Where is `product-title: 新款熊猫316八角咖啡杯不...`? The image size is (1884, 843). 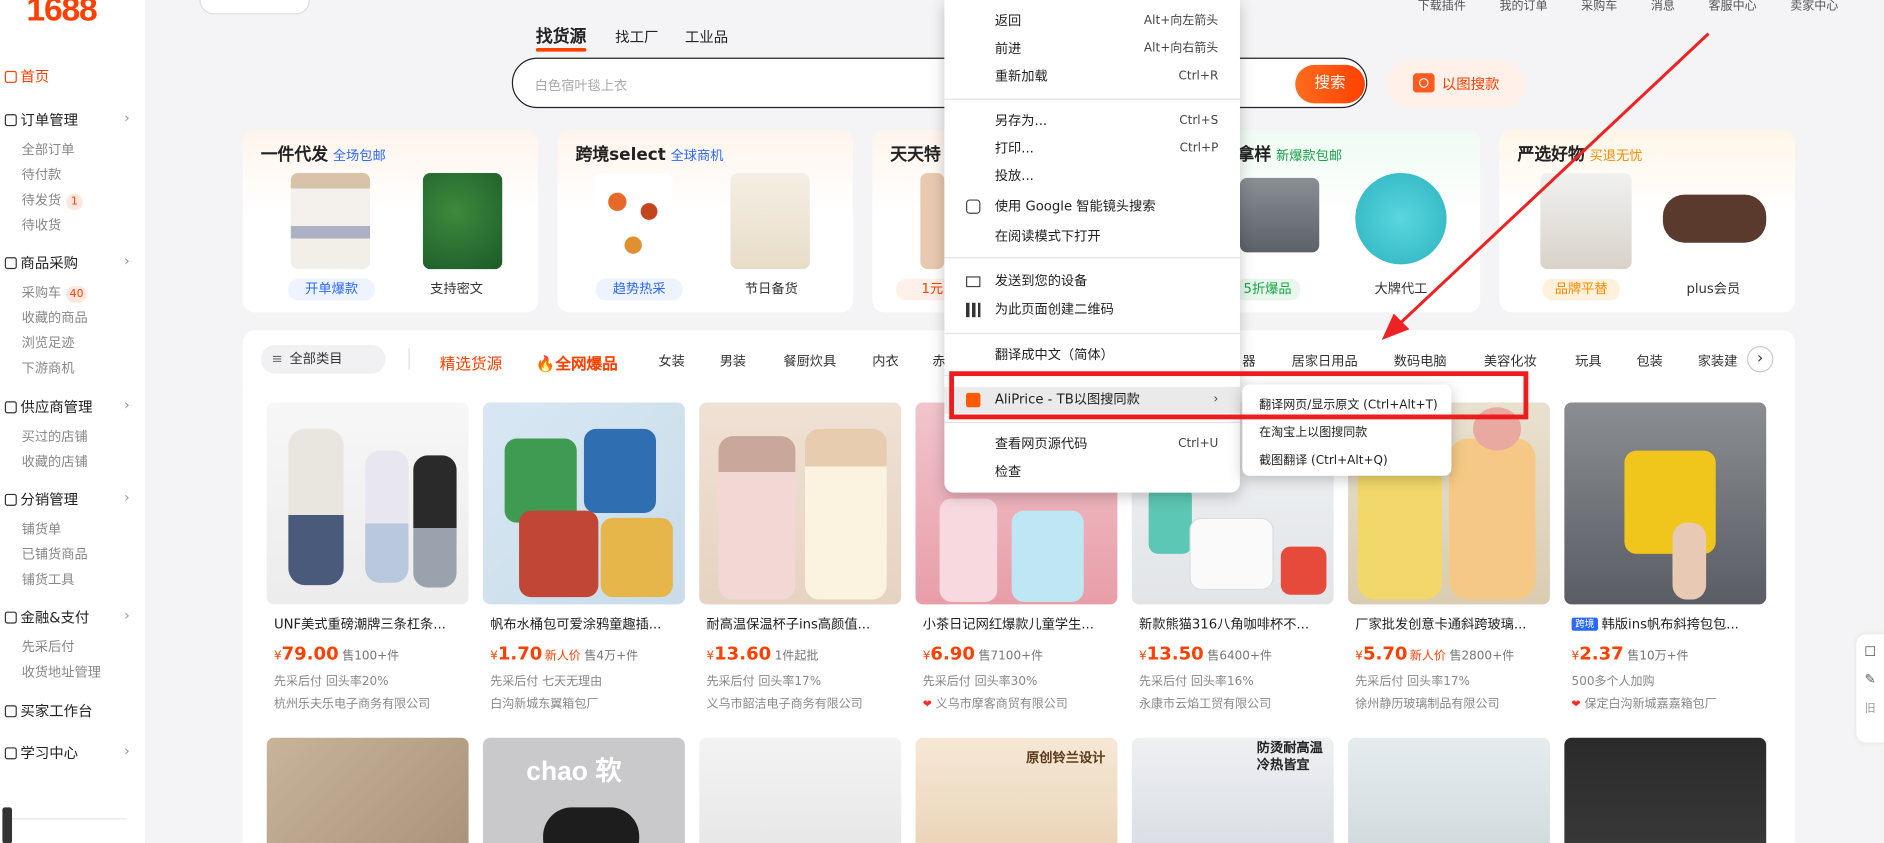
product-title: 新款熊猫316八角咖啡杯不... is located at coordinates (1224, 624).